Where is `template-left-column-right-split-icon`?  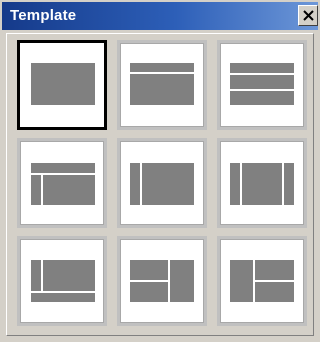
template-left-column-right-split-icon is located at coordinates (262, 281).